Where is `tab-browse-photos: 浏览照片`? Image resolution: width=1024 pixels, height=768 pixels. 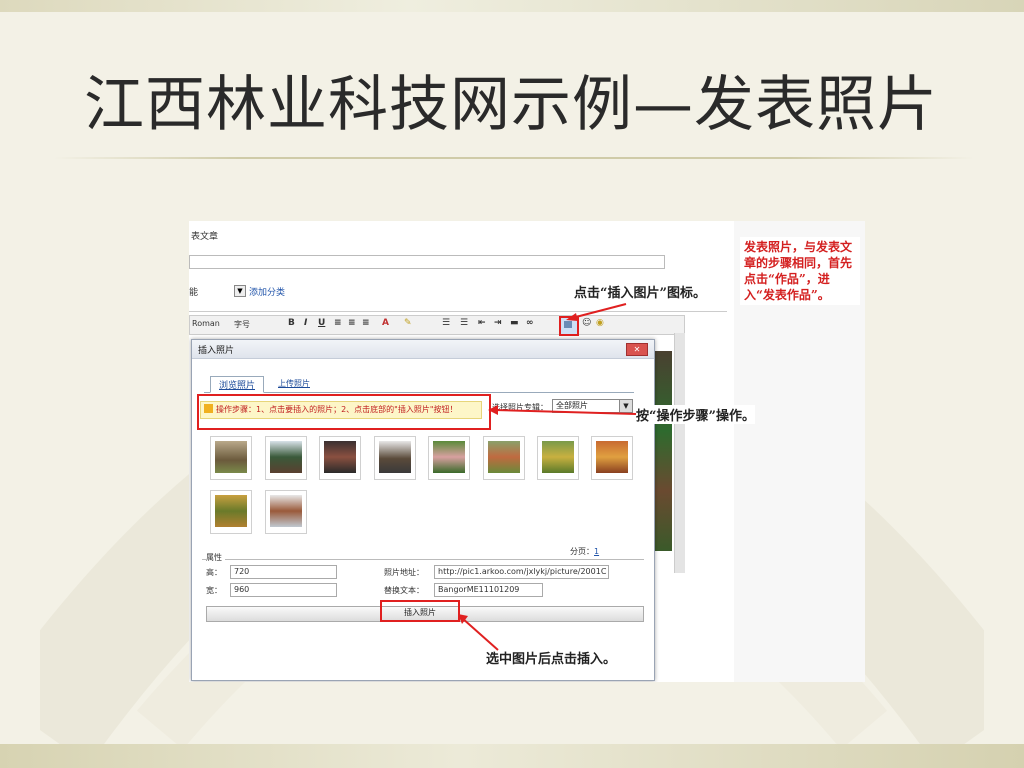
tab-browse-photos: 浏览照片 is located at coordinates (237, 384).